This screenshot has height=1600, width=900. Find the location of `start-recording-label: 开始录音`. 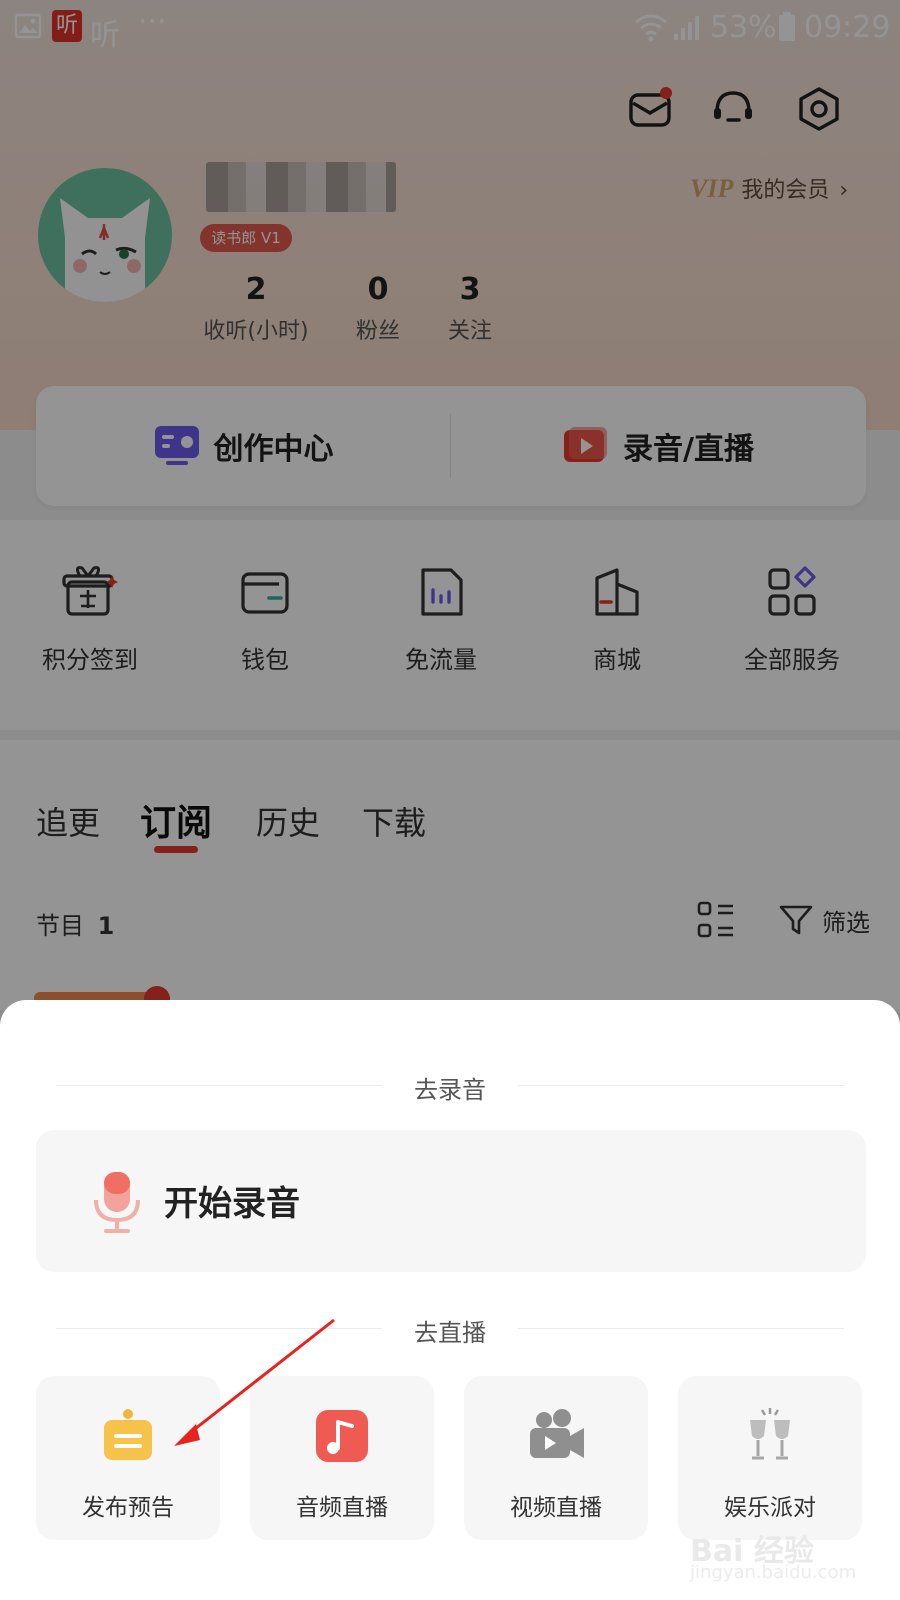

start-recording-label: 开始录音 is located at coordinates (232, 1204).